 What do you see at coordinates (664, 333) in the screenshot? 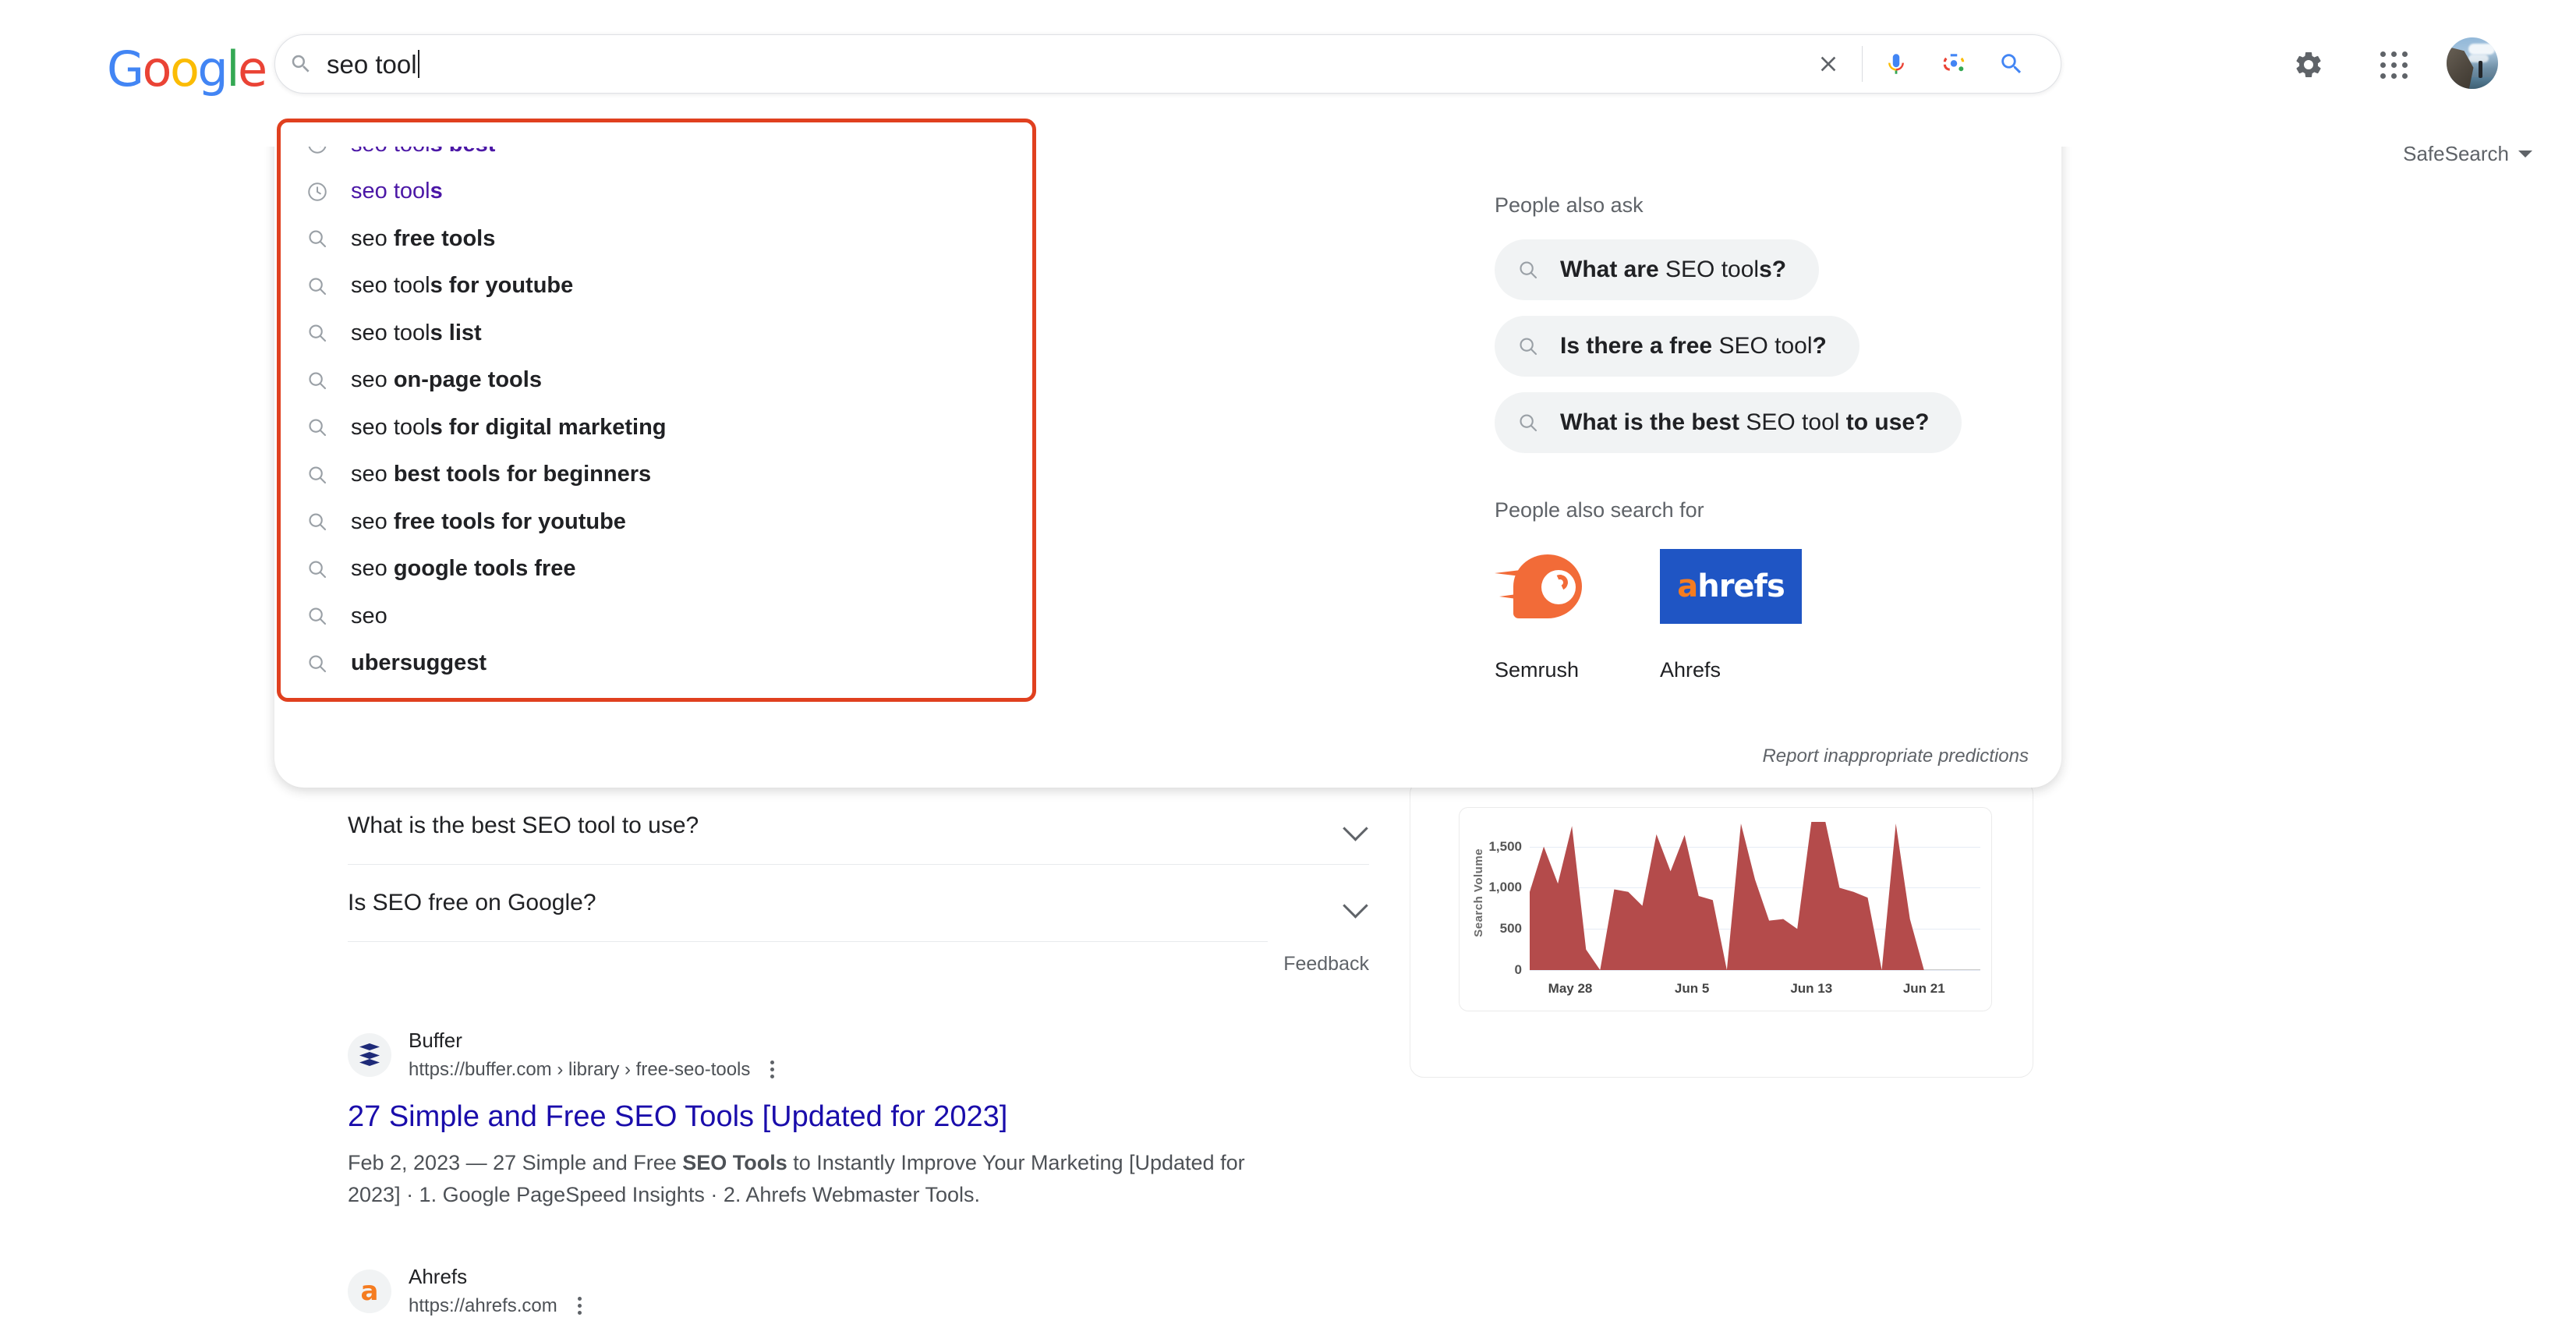
I see `suggestion-item-4: seo tools list` at bounding box center [664, 333].